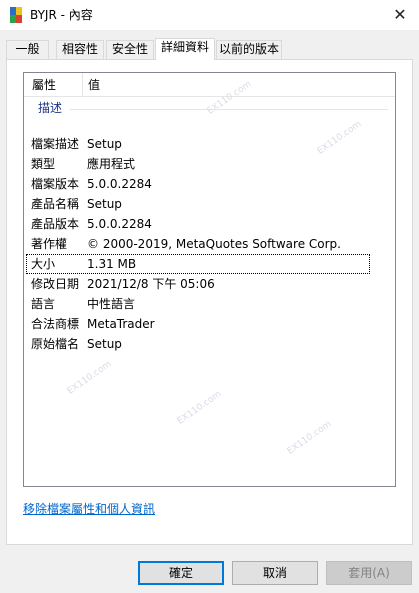  What do you see at coordinates (80, 49) in the screenshot?
I see `tab-compatibility: 相容性` at bounding box center [80, 49].